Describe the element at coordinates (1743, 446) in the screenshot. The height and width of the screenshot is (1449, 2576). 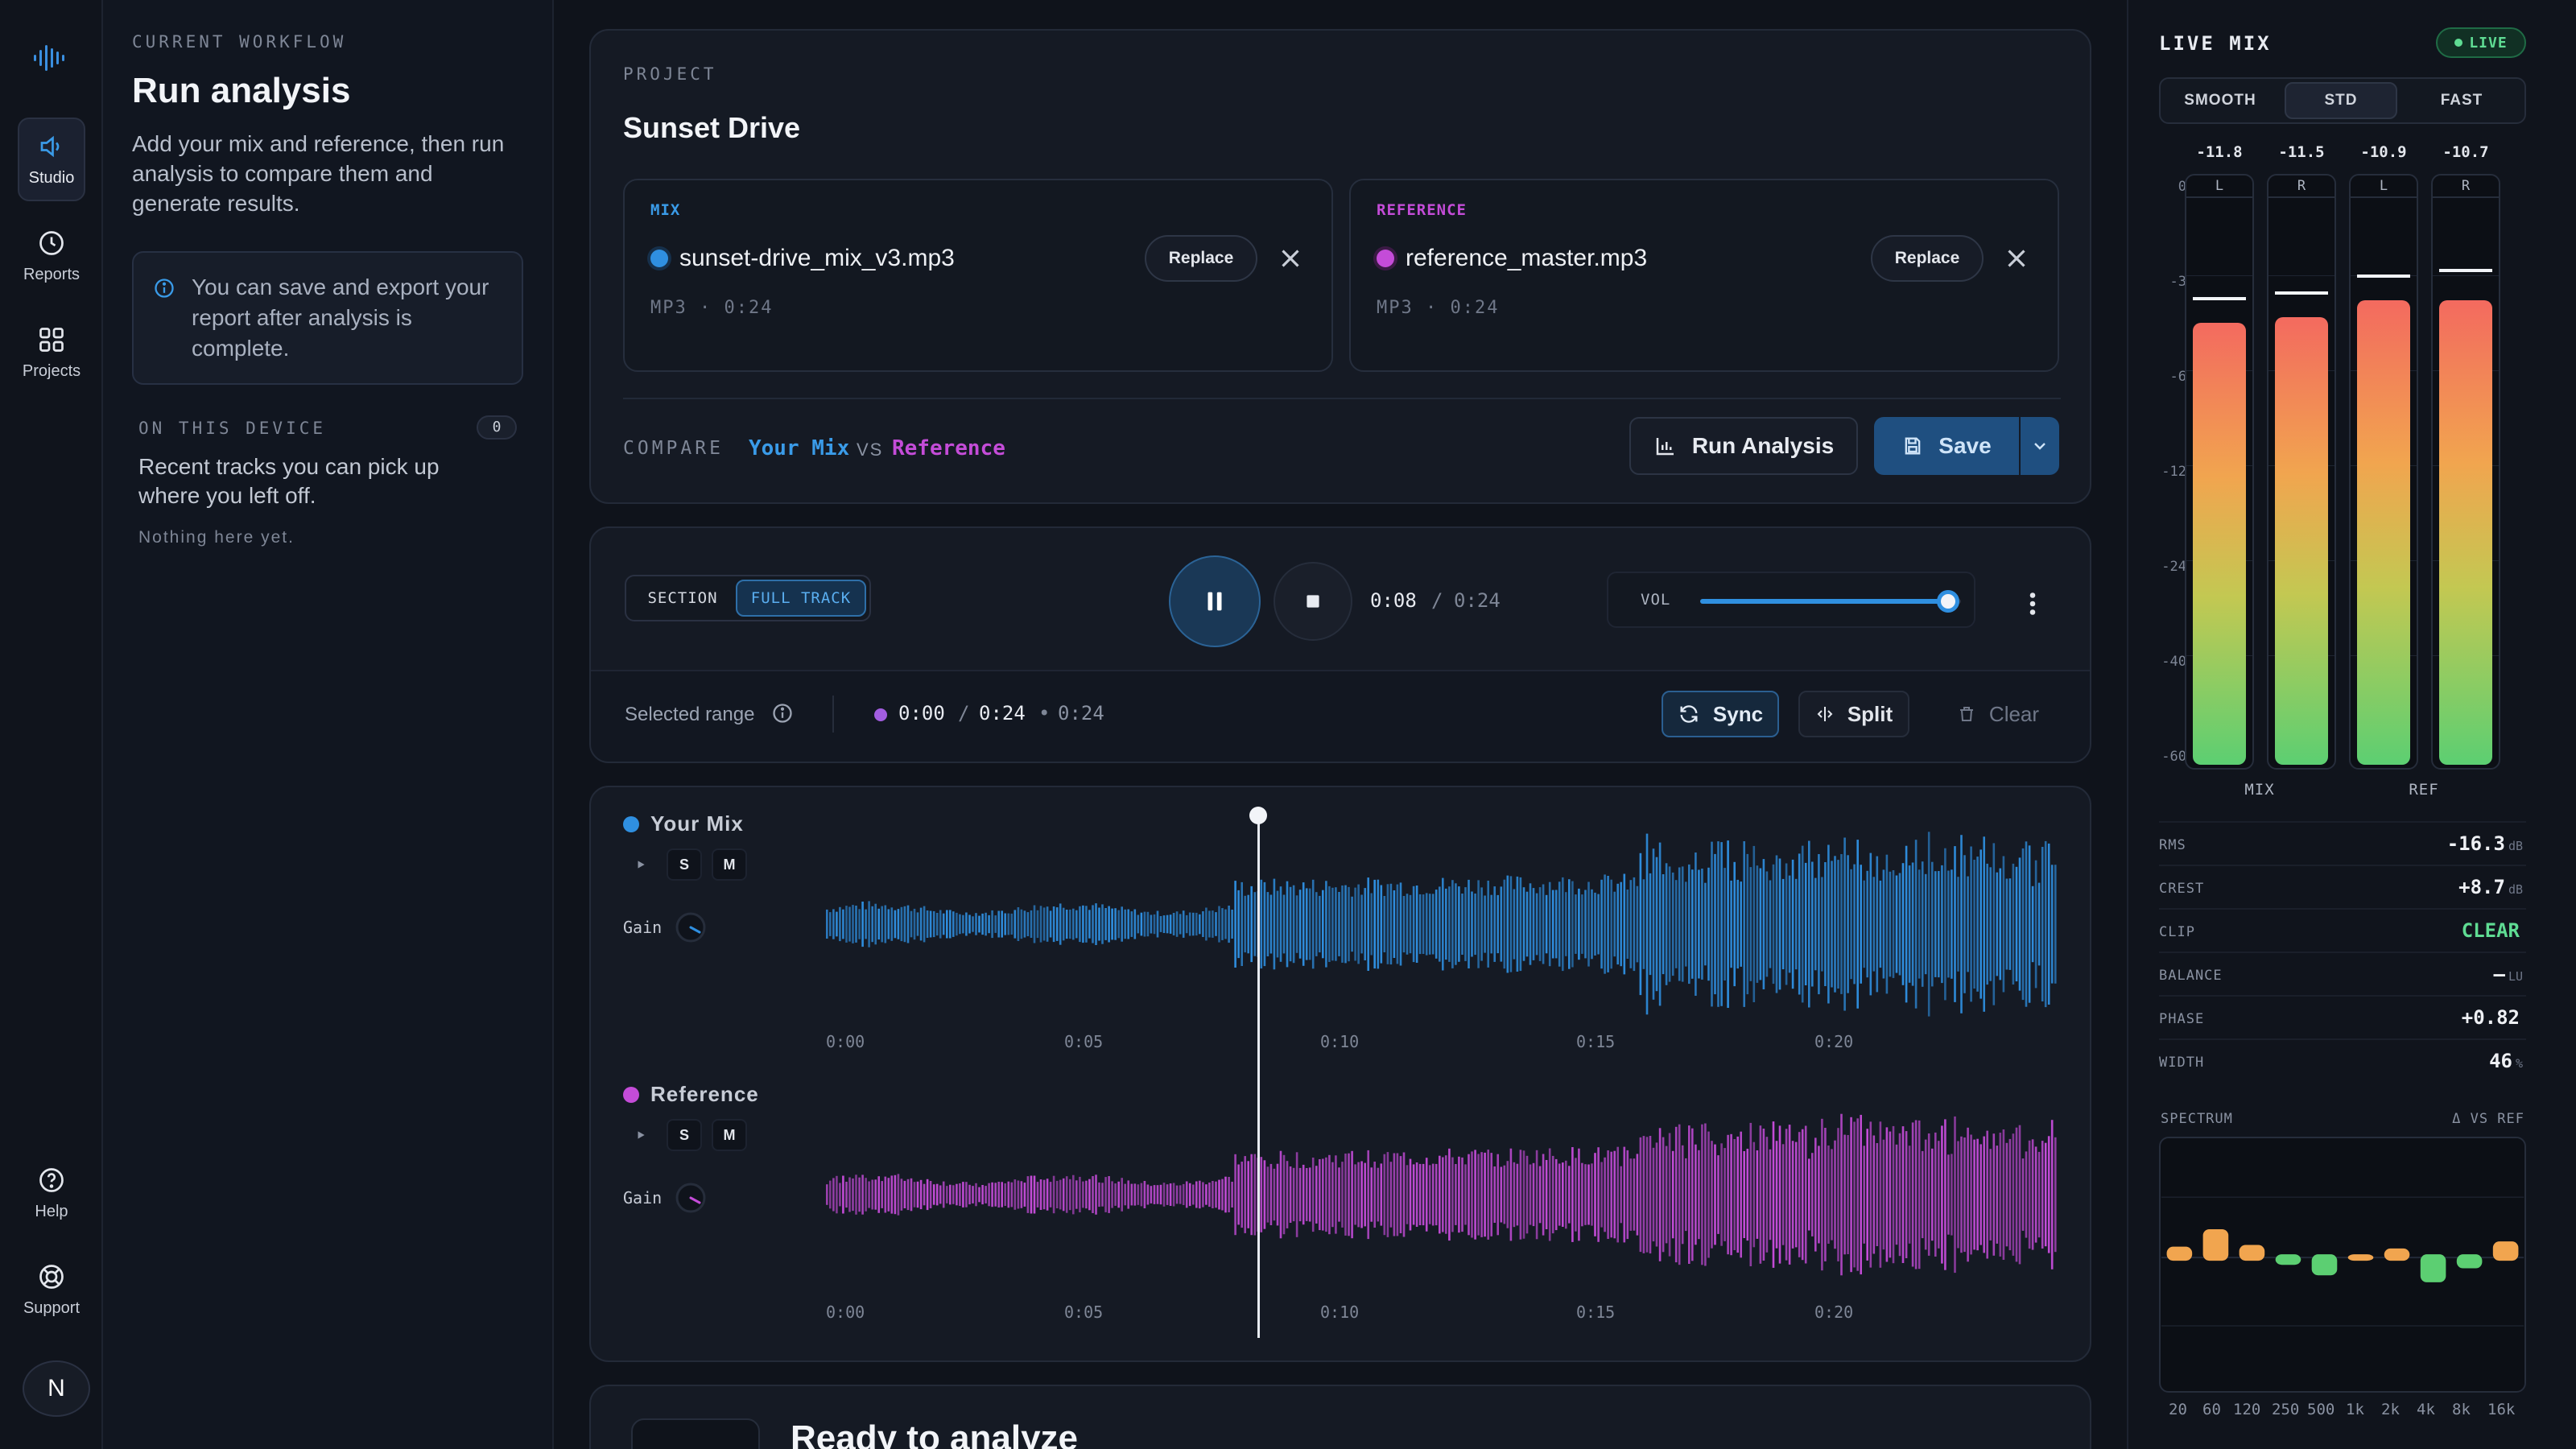
I see `run-analysis-button: Run Analysis` at that location.